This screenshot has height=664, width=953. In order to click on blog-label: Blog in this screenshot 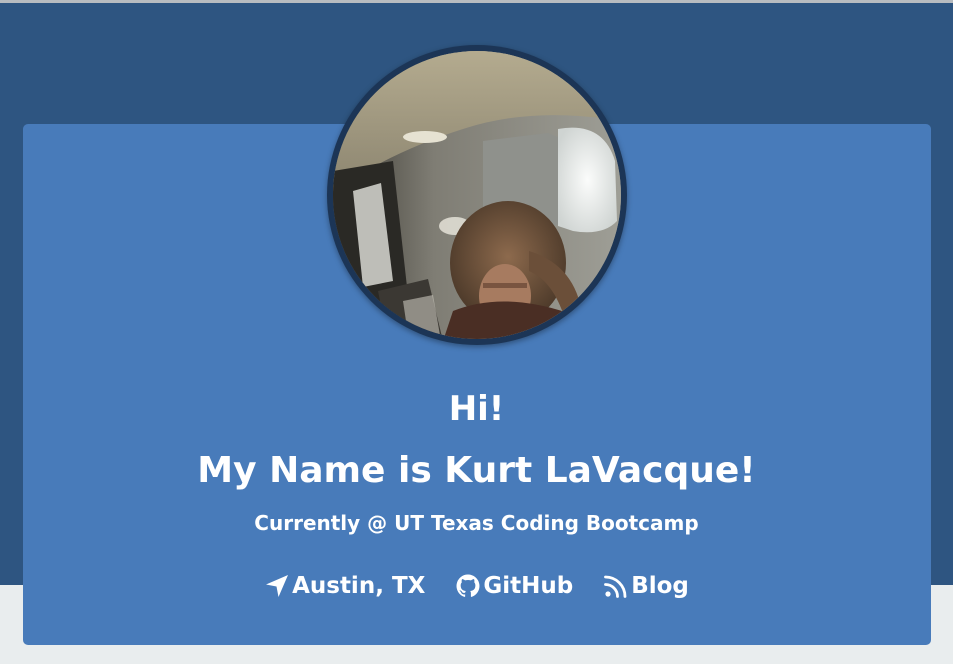, I will do `click(660, 586)`.